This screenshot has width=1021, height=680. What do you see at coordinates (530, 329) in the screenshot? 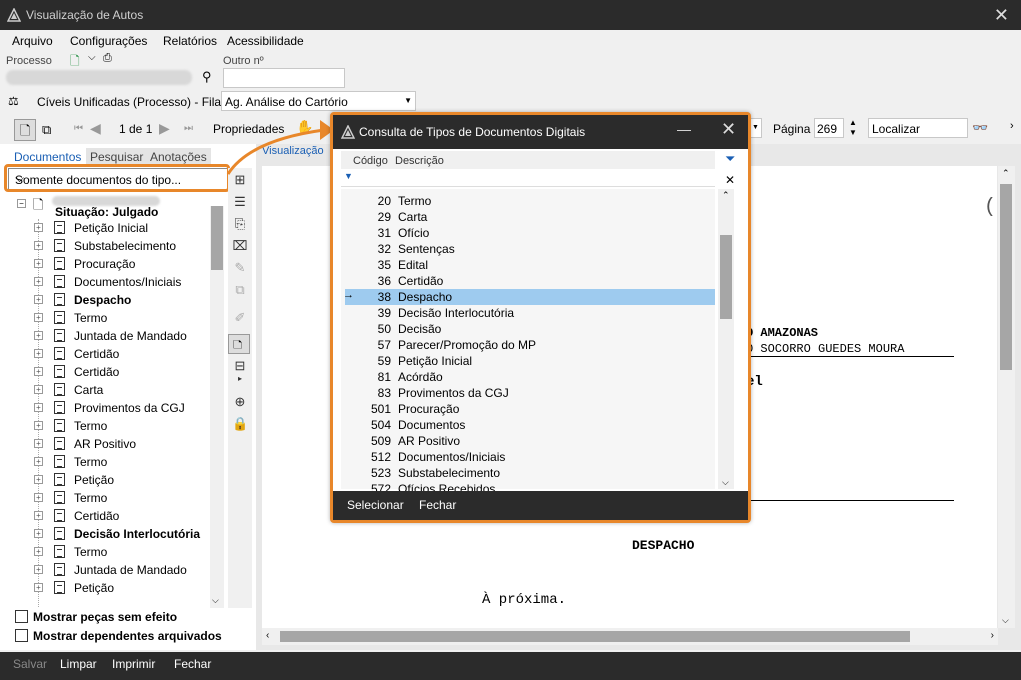
I see `grid-row: 50 Decisão` at bounding box center [530, 329].